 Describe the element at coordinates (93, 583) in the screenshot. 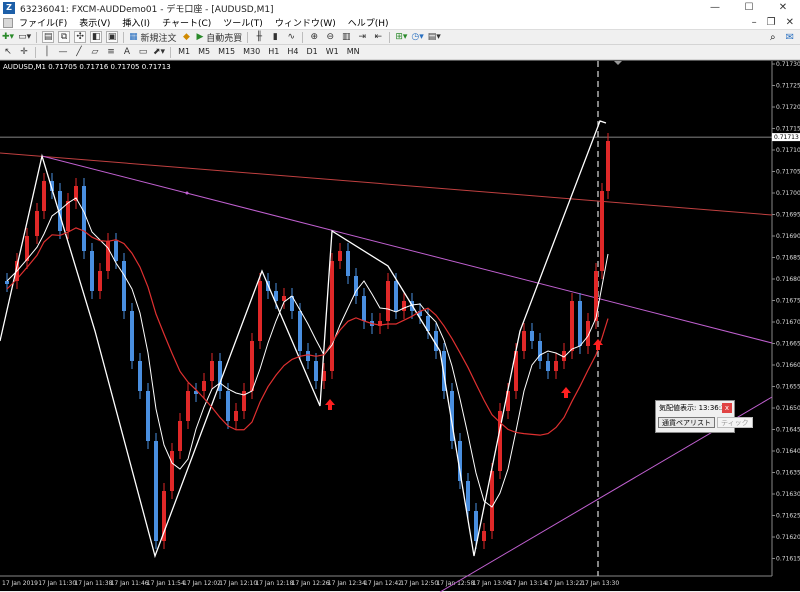

I see `time-label: 17 Jan 11:38` at that location.